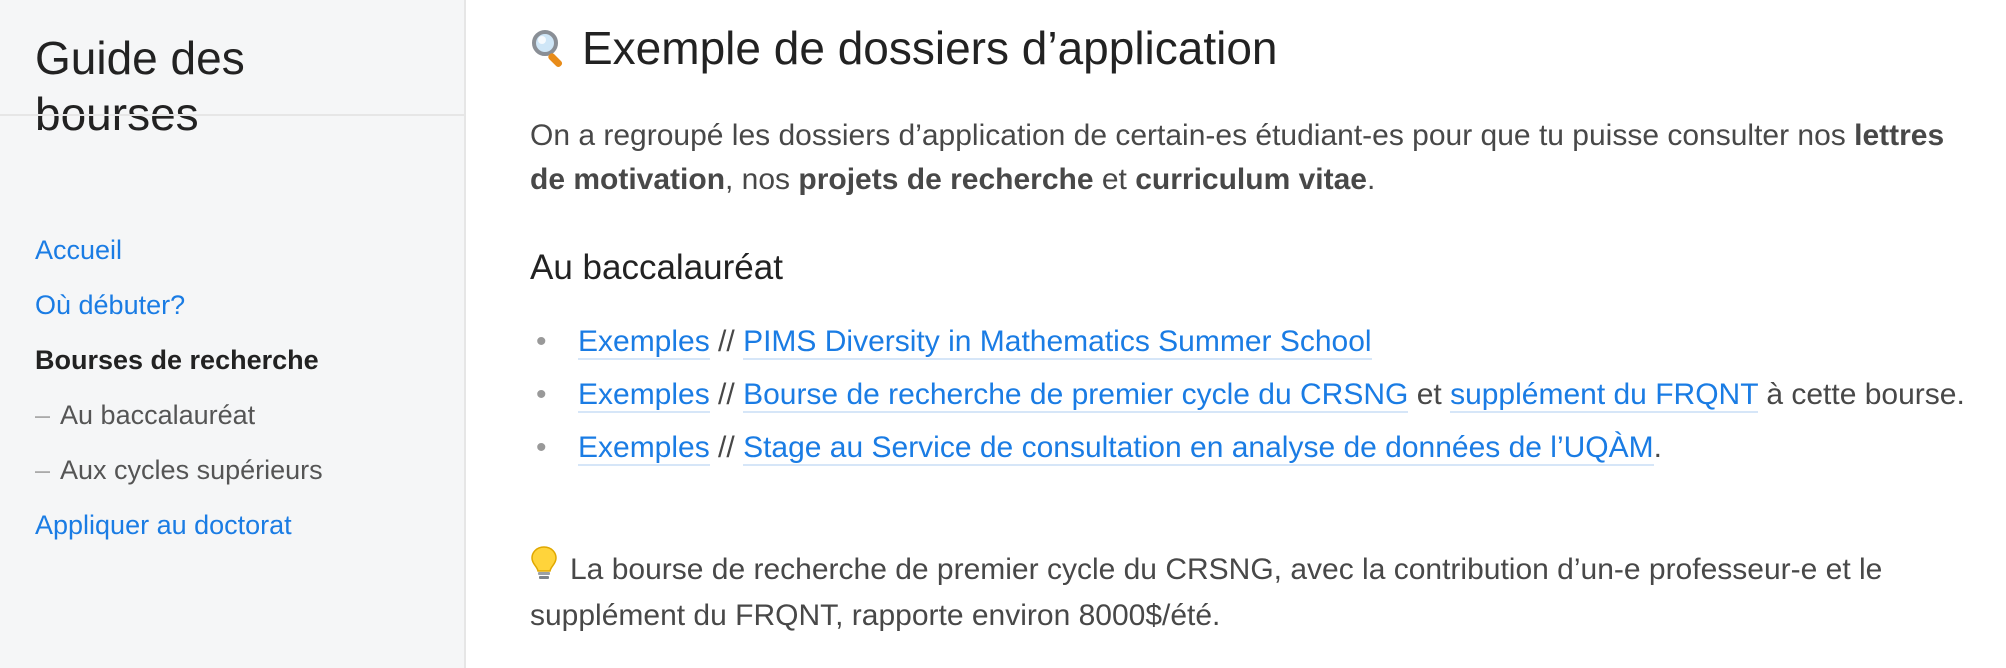 The image size is (2006, 668). Describe the element at coordinates (157, 415) in the screenshot. I see `nav-link-au-baccalaureat: Au baccalauréat` at that location.